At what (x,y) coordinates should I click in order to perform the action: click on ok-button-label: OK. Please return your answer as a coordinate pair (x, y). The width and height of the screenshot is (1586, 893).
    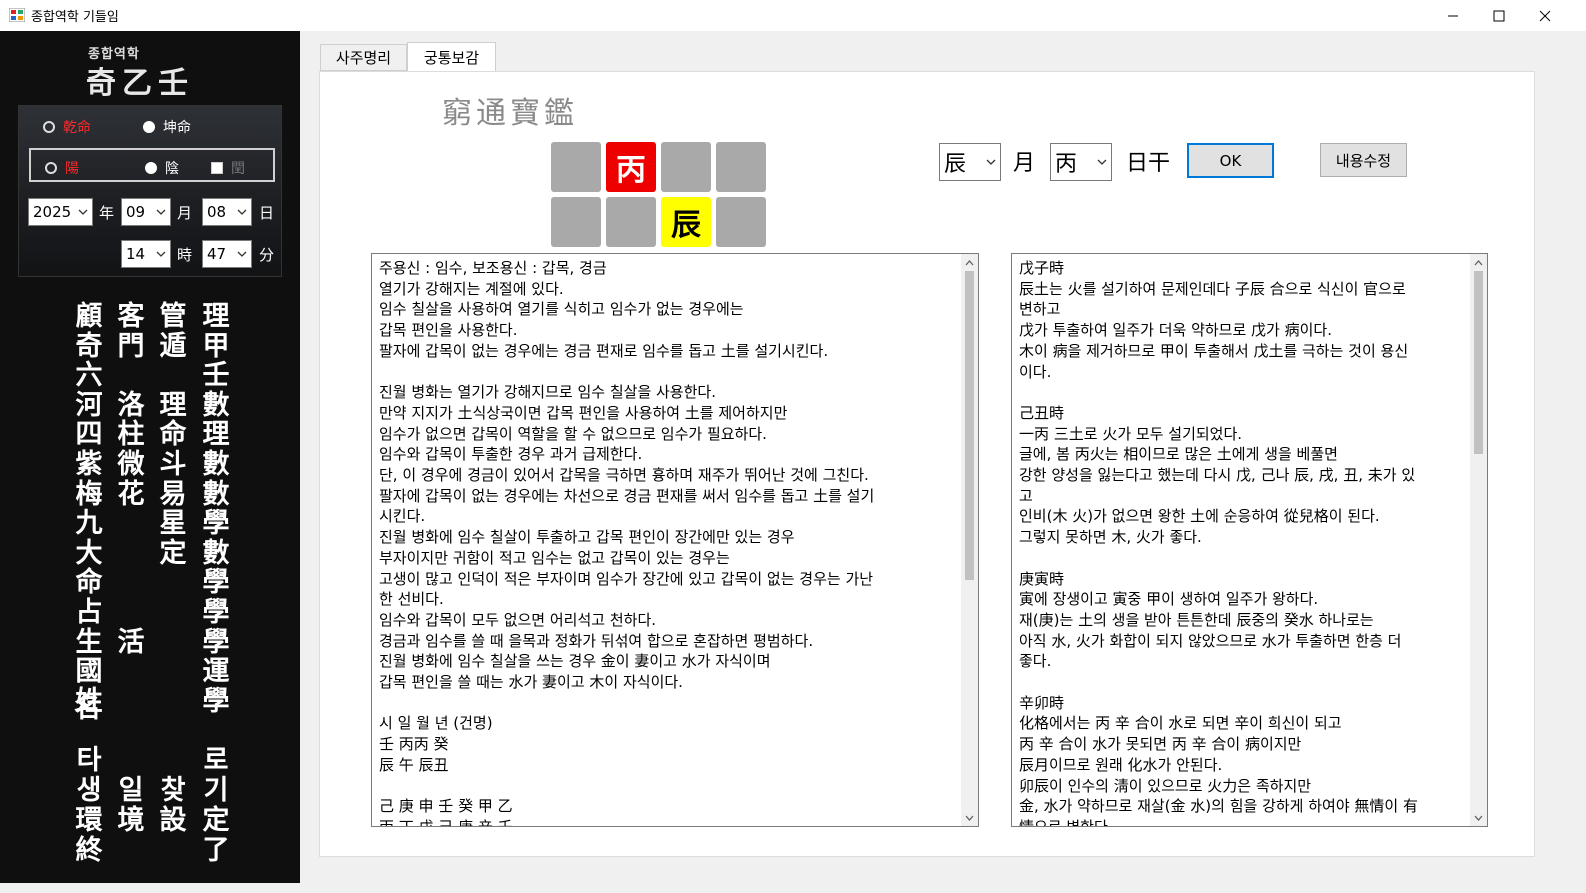
    Looking at the image, I should click on (1230, 160).